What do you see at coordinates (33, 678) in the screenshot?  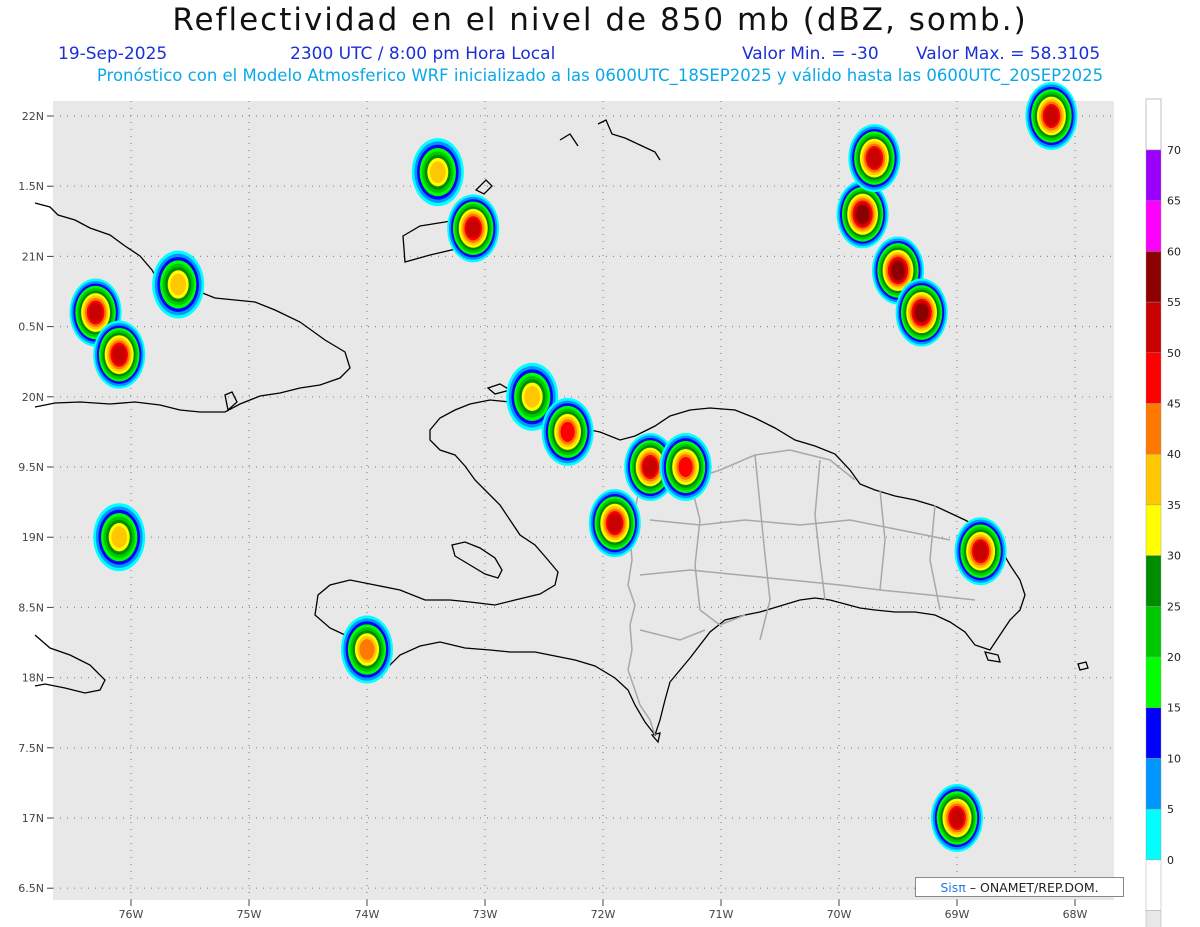 I see `lat-tick-label: 18N` at bounding box center [33, 678].